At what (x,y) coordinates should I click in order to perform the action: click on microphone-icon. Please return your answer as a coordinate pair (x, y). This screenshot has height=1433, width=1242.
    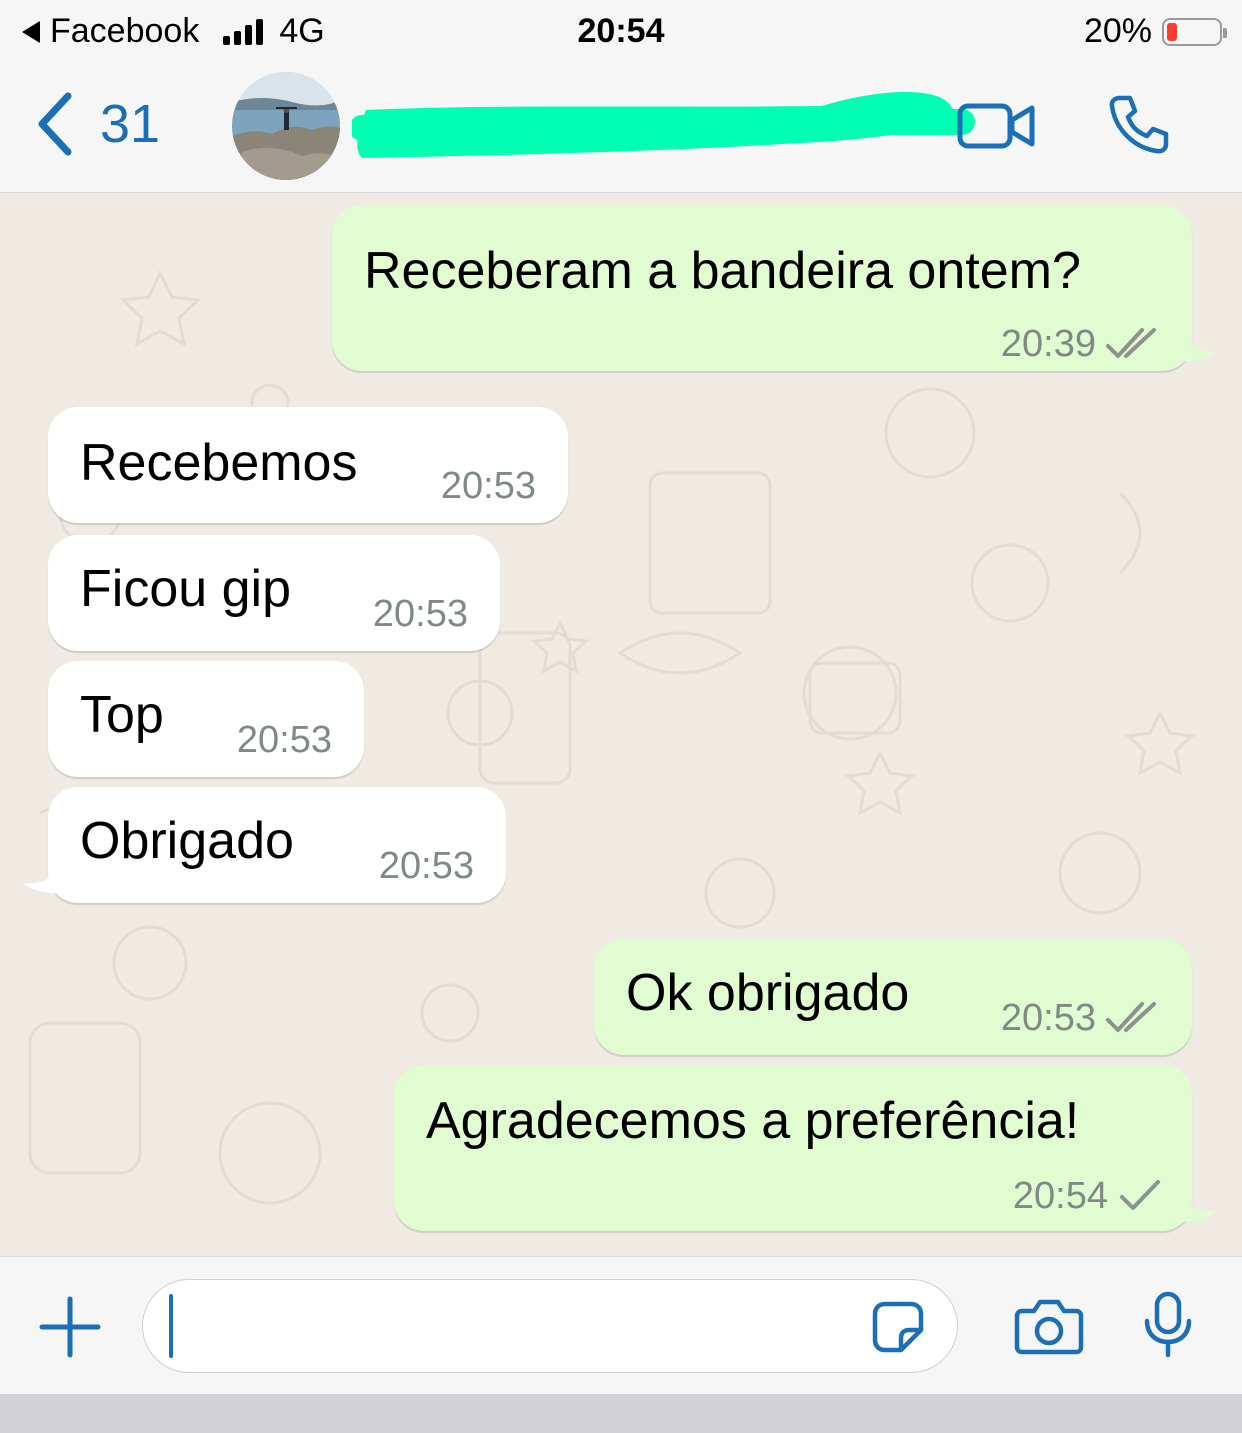
    Looking at the image, I should click on (1168, 1324).